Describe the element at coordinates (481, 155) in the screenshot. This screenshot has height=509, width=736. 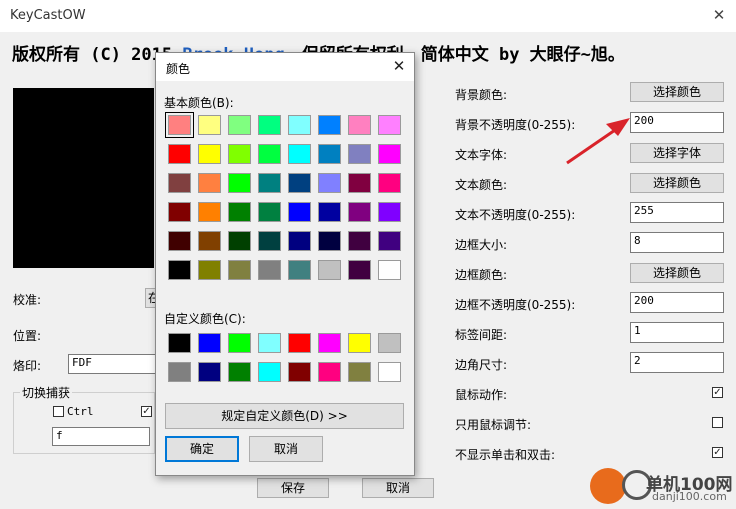
I see `text-font-label: 文本字体:` at that location.